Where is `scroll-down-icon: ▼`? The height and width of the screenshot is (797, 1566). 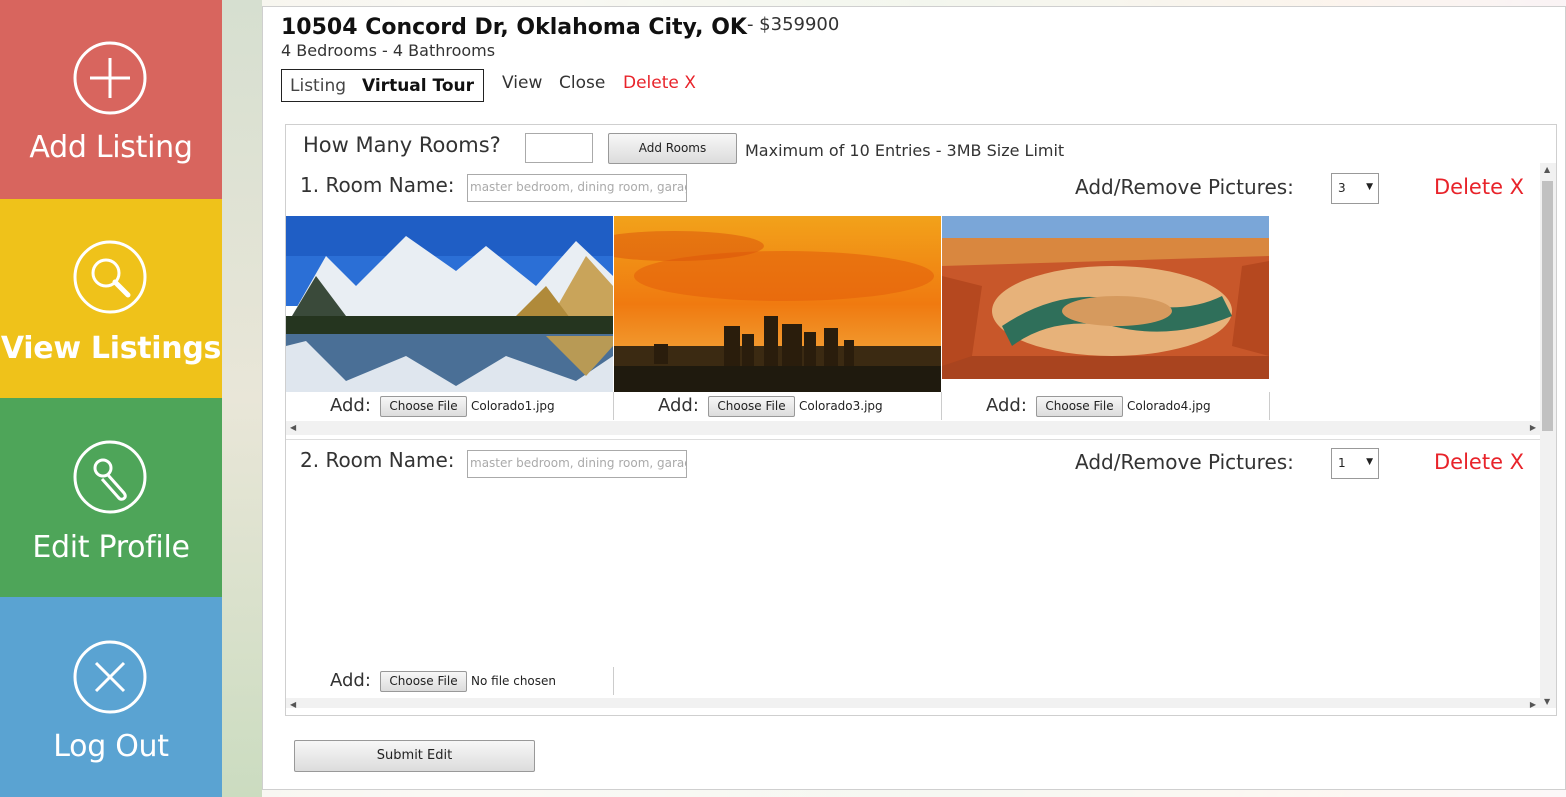 scroll-down-icon: ▼ is located at coordinates (1547, 701).